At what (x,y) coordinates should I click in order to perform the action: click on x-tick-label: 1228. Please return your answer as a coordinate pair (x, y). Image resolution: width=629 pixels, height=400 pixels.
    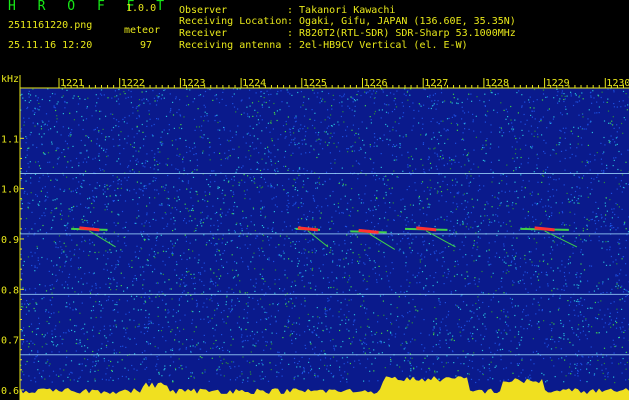
    Looking at the image, I should click on (497, 83).